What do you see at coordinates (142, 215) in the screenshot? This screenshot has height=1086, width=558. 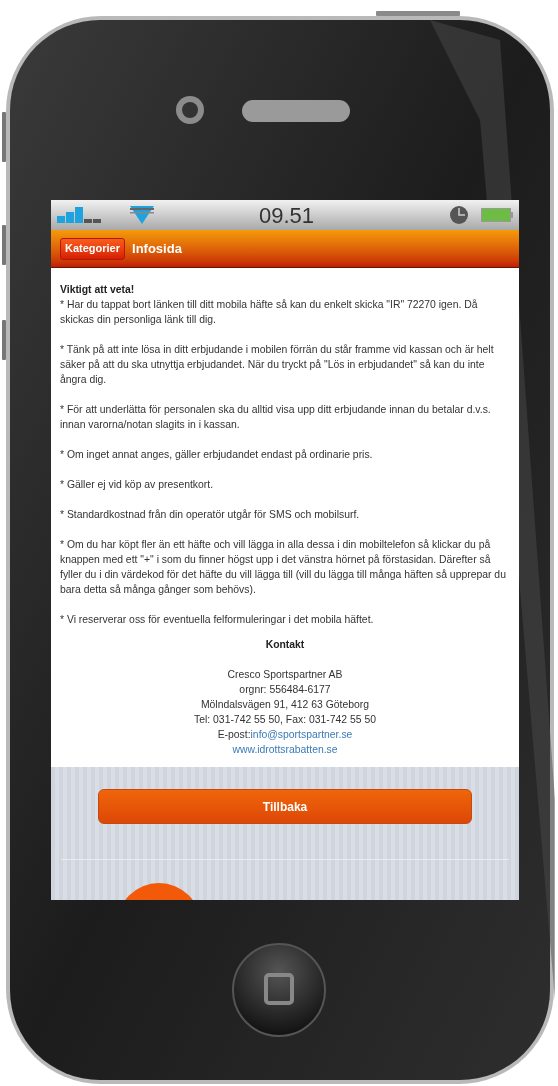 I see `wifi-icon` at bounding box center [142, 215].